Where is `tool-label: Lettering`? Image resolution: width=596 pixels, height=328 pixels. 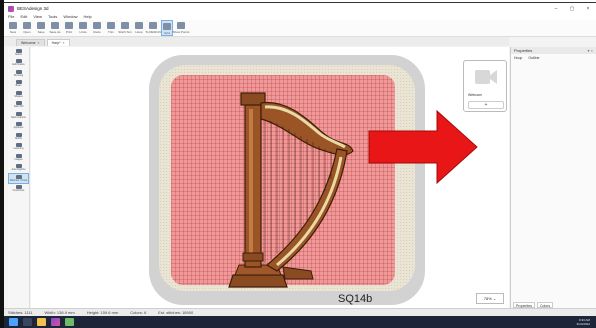 tool-label: Lettering is located at coordinates (18, 149).